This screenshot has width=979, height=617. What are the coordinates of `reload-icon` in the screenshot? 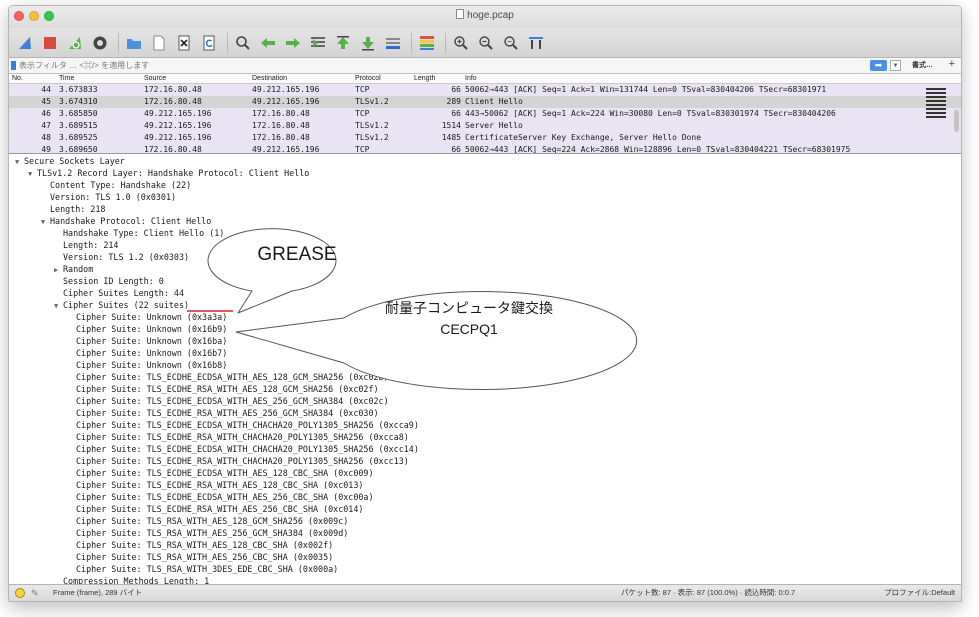 It's located at (209, 42).